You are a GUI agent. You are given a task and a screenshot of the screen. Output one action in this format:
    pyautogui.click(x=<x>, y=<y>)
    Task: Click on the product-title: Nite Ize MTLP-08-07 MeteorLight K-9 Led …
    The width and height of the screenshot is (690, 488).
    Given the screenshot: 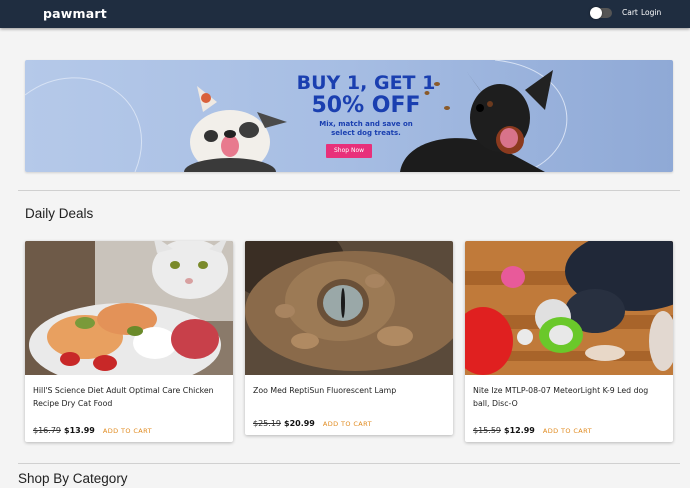 What is the action you would take?
    pyautogui.click(x=568, y=397)
    